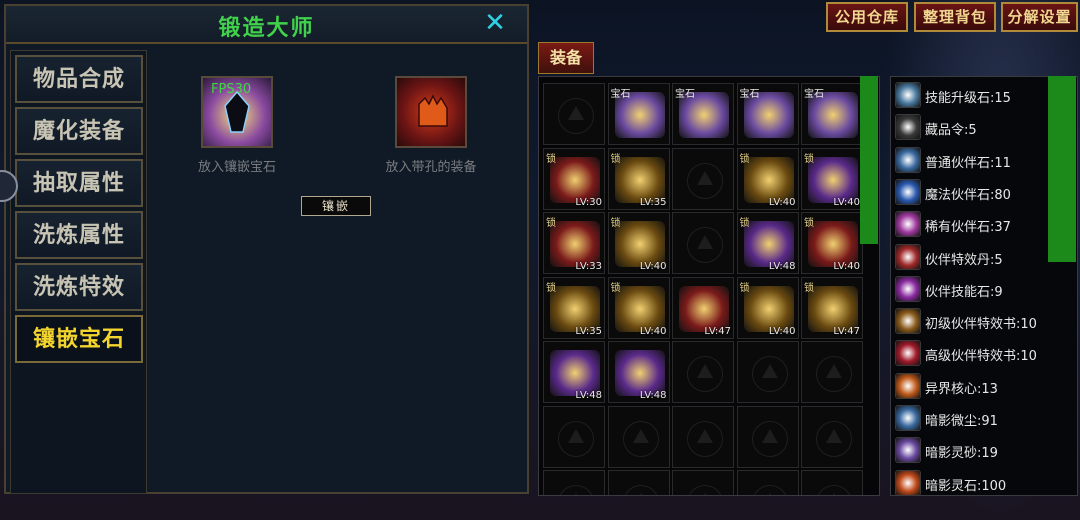 The height and width of the screenshot is (520, 1080). Describe the element at coordinates (266, 28) in the screenshot. I see `forge-title: 锻造大师` at that location.